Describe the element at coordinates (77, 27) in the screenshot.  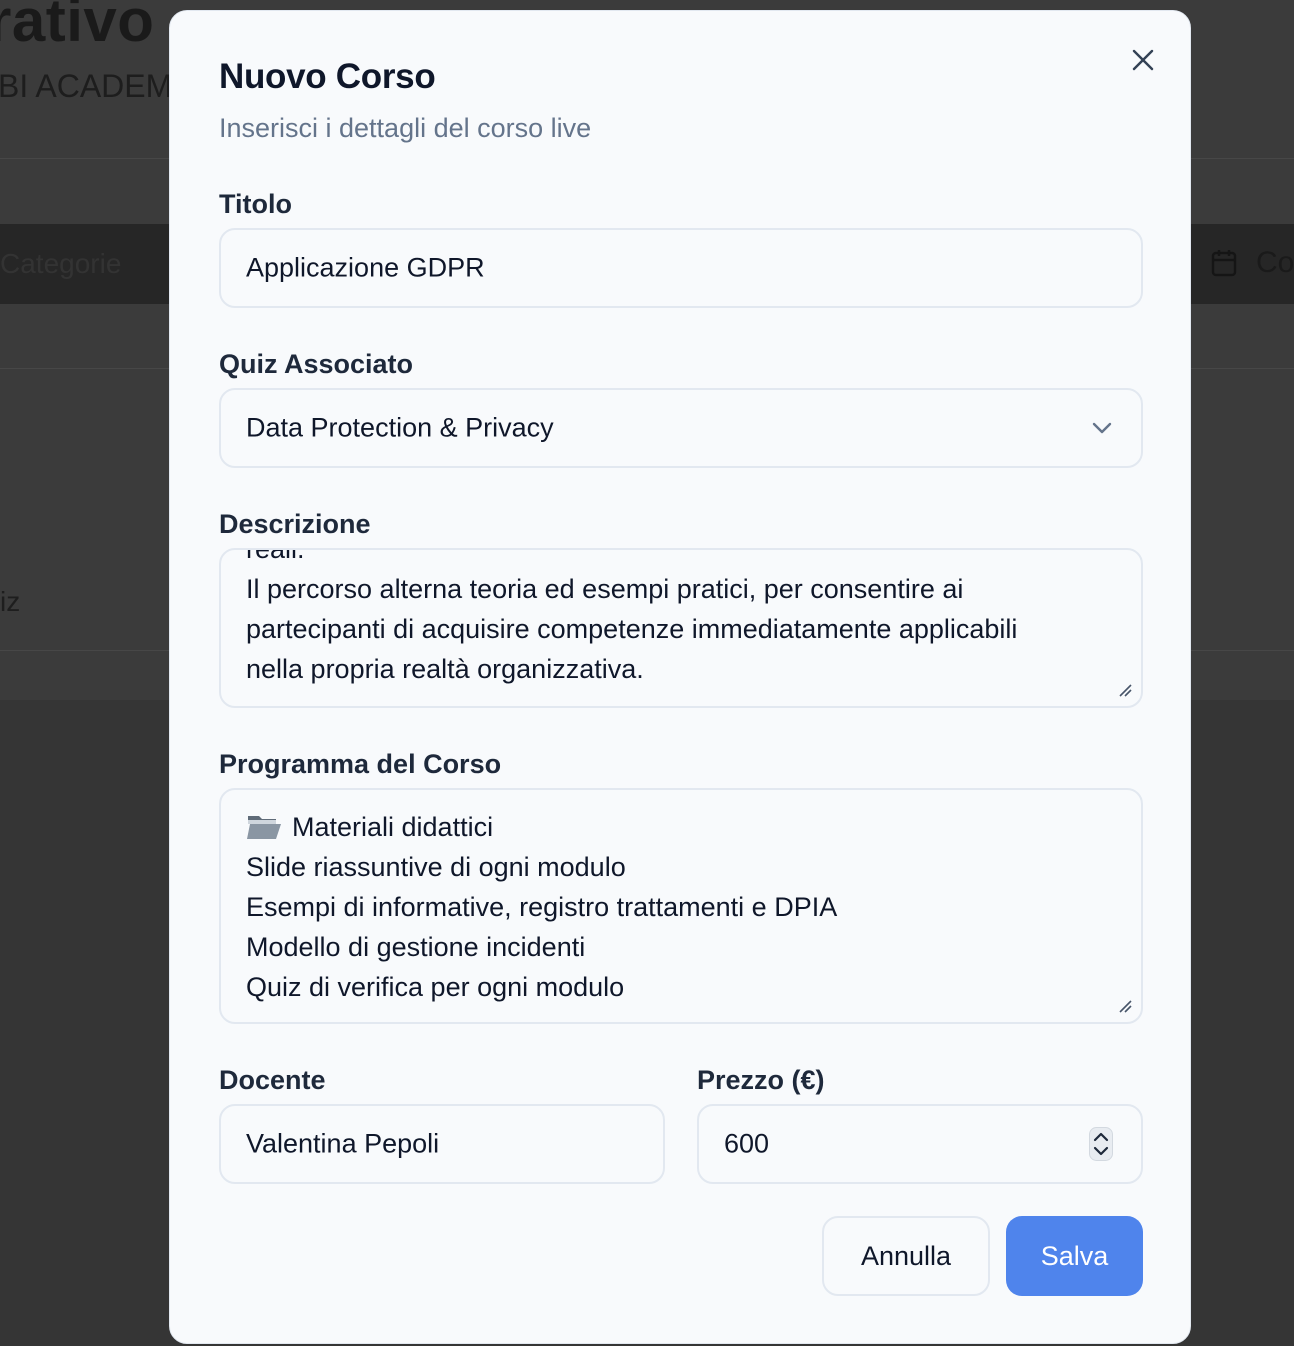
I see `bg-page-title: rativo` at that location.